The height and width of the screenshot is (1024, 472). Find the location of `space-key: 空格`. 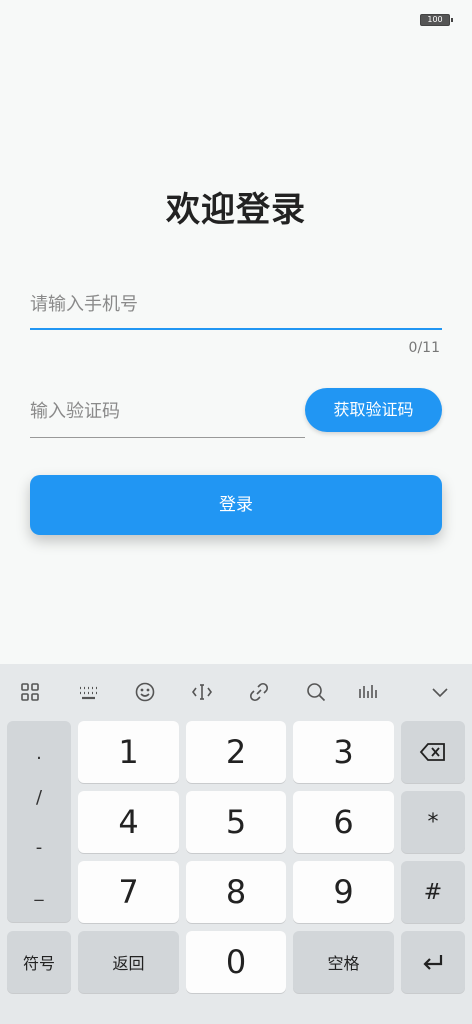

space-key: 空格 is located at coordinates (343, 962).